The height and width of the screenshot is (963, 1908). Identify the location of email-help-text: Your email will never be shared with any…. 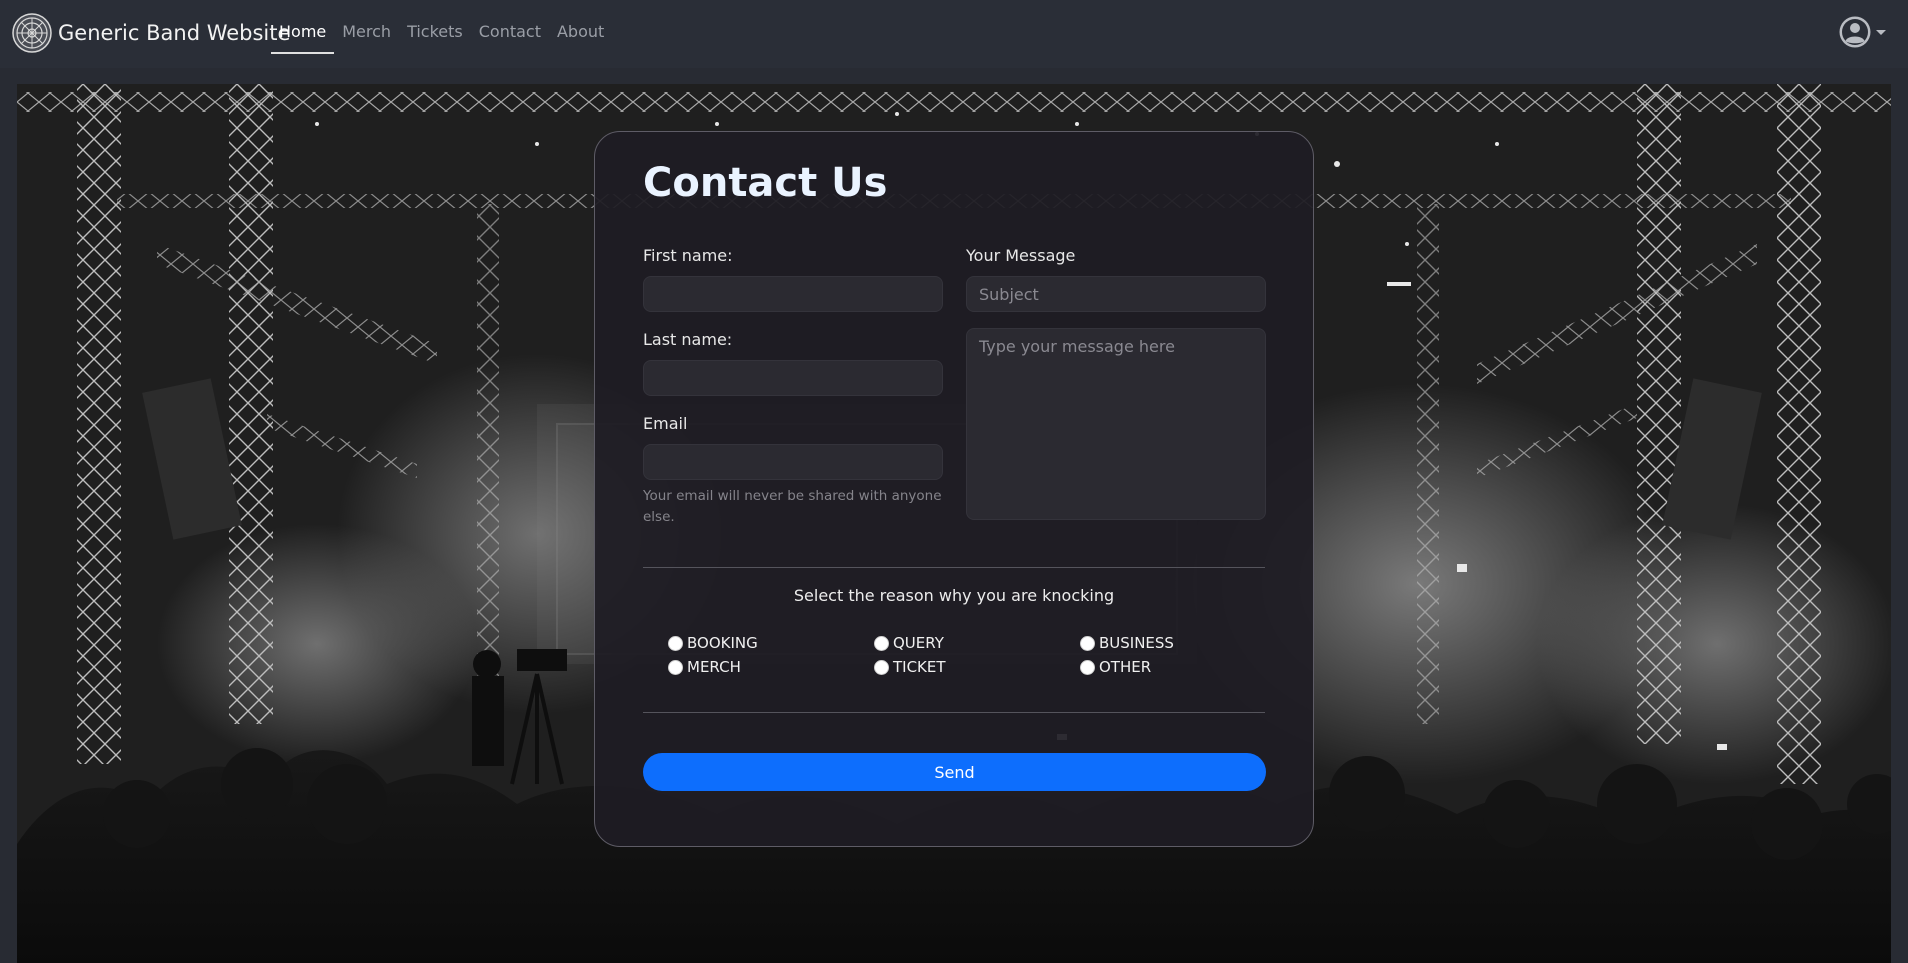
(792, 506).